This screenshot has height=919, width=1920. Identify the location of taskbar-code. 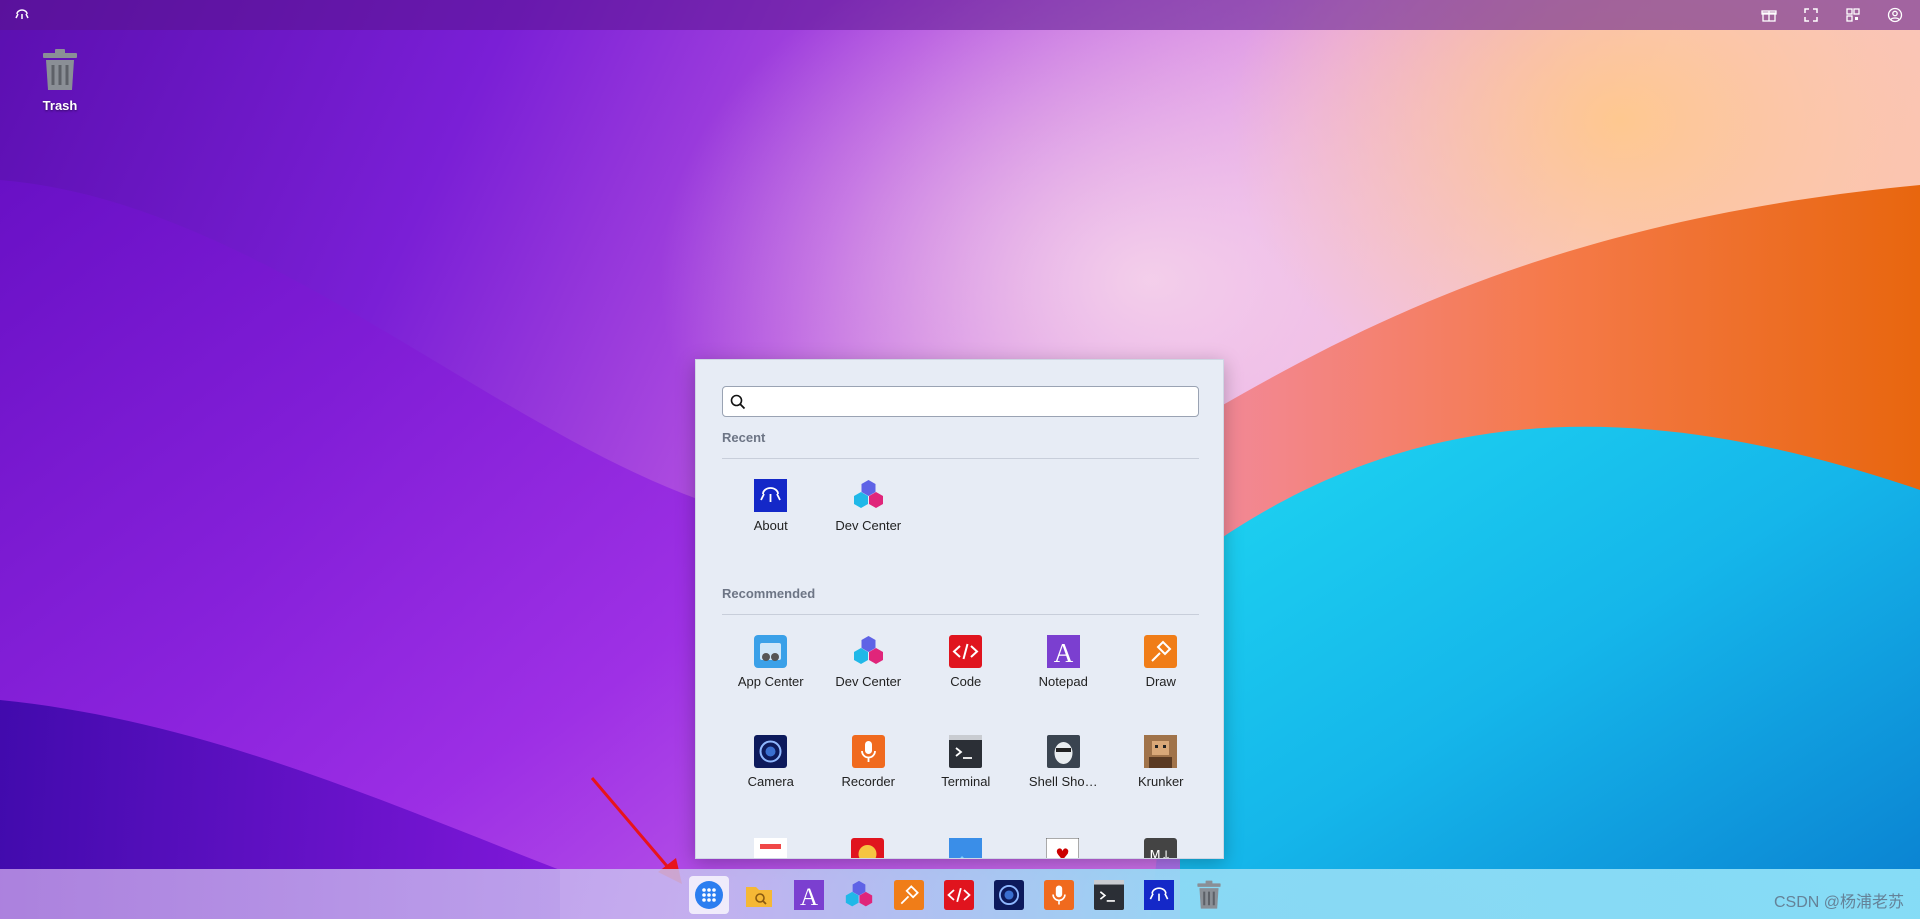
(959, 895).